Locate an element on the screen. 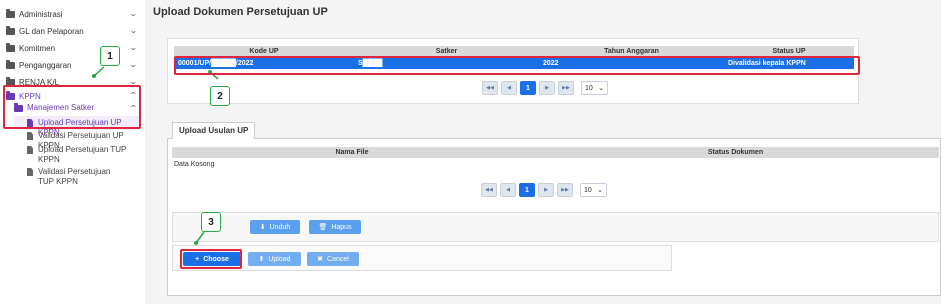  download-icon: ⬇ is located at coordinates (262, 227).